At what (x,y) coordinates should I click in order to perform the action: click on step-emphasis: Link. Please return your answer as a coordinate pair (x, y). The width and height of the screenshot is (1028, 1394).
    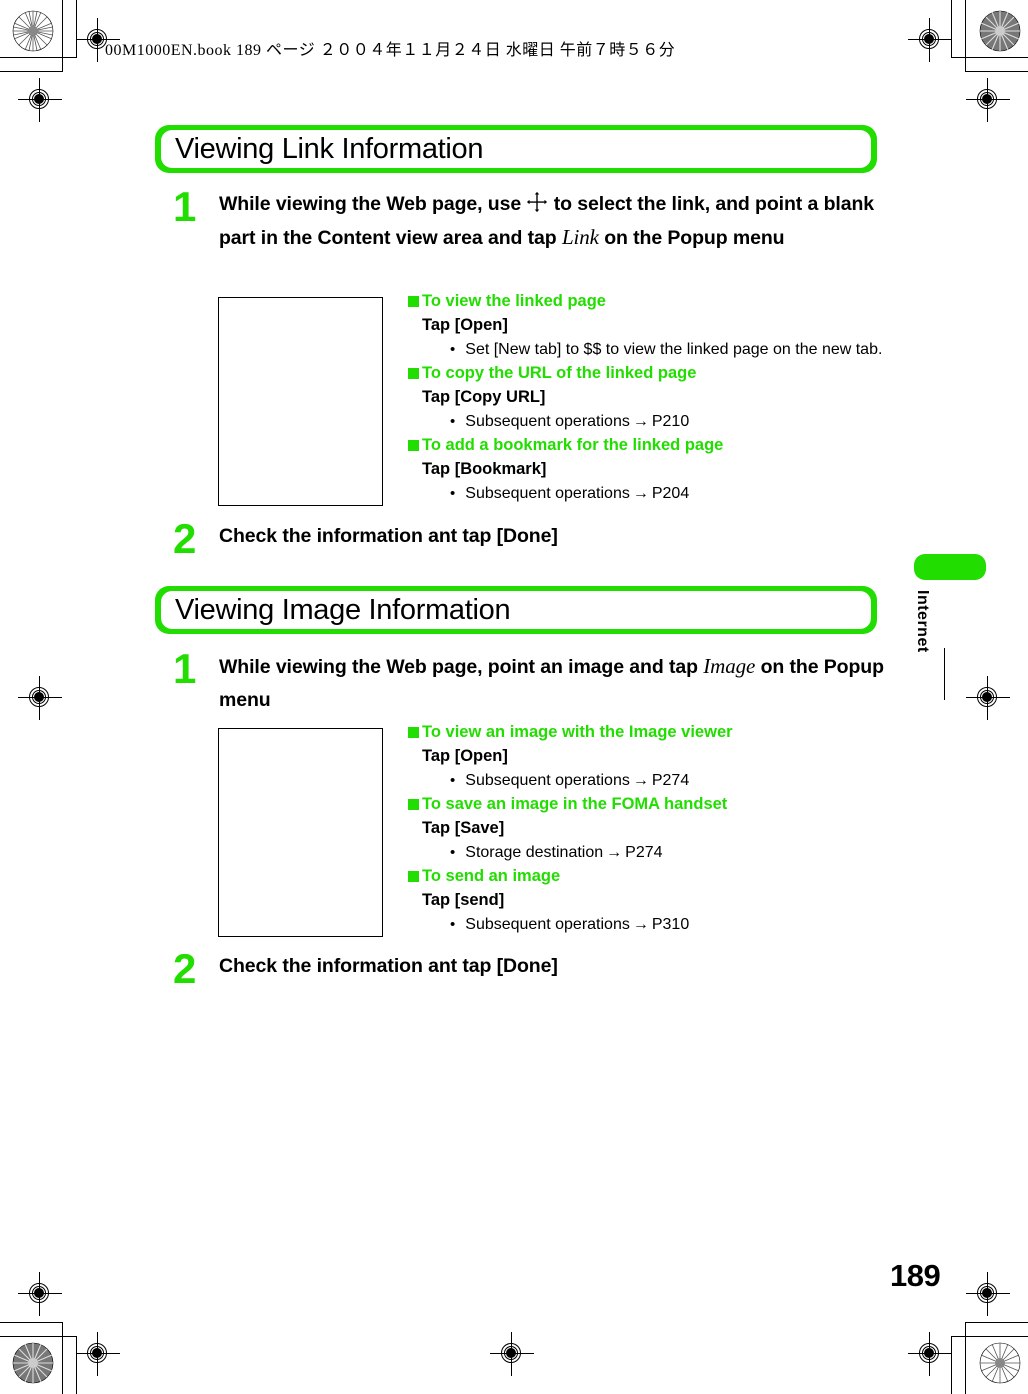
    Looking at the image, I should click on (580, 237).